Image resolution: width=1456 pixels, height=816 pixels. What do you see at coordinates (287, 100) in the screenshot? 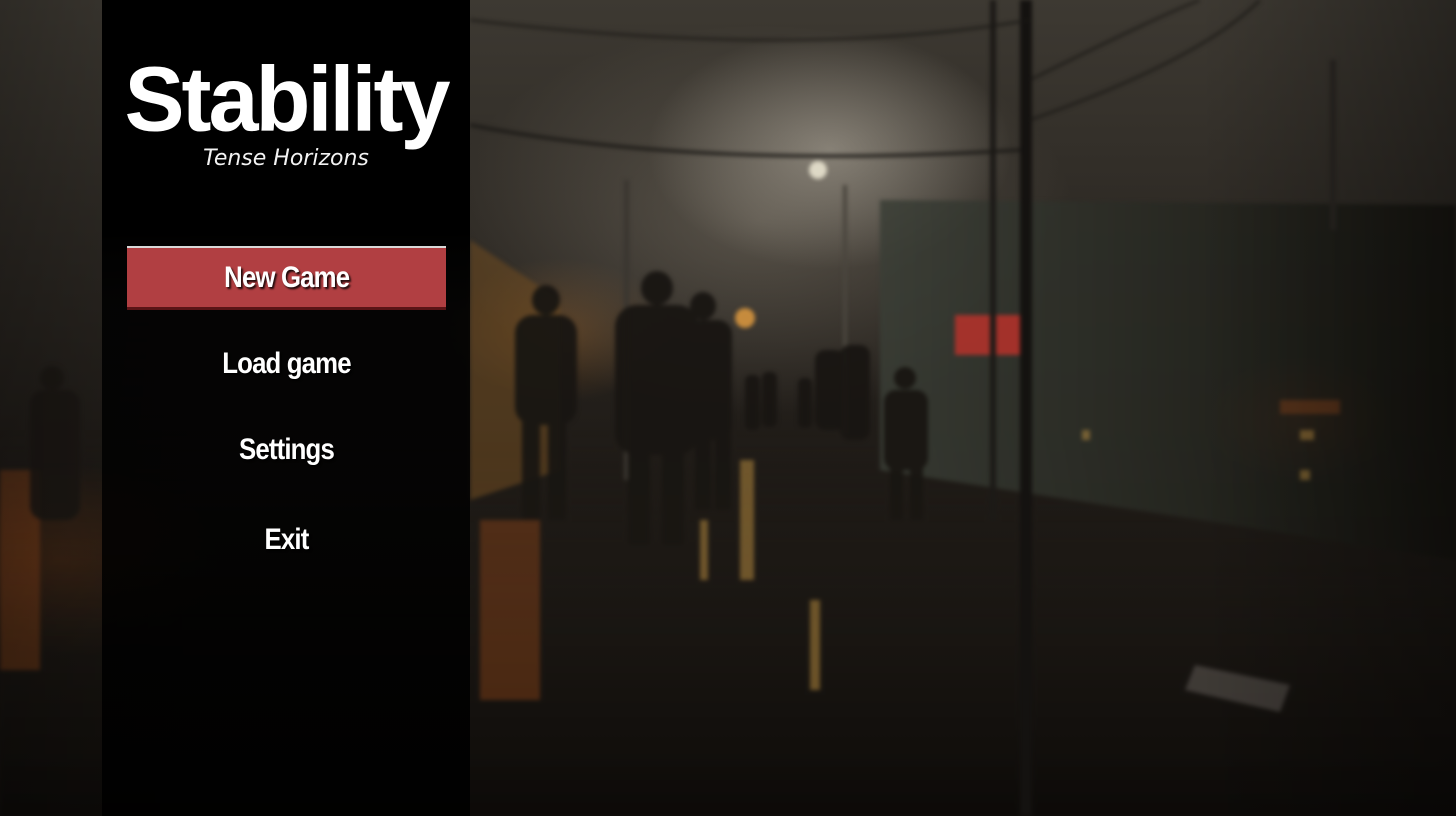
I see `game-title: Stability` at bounding box center [287, 100].